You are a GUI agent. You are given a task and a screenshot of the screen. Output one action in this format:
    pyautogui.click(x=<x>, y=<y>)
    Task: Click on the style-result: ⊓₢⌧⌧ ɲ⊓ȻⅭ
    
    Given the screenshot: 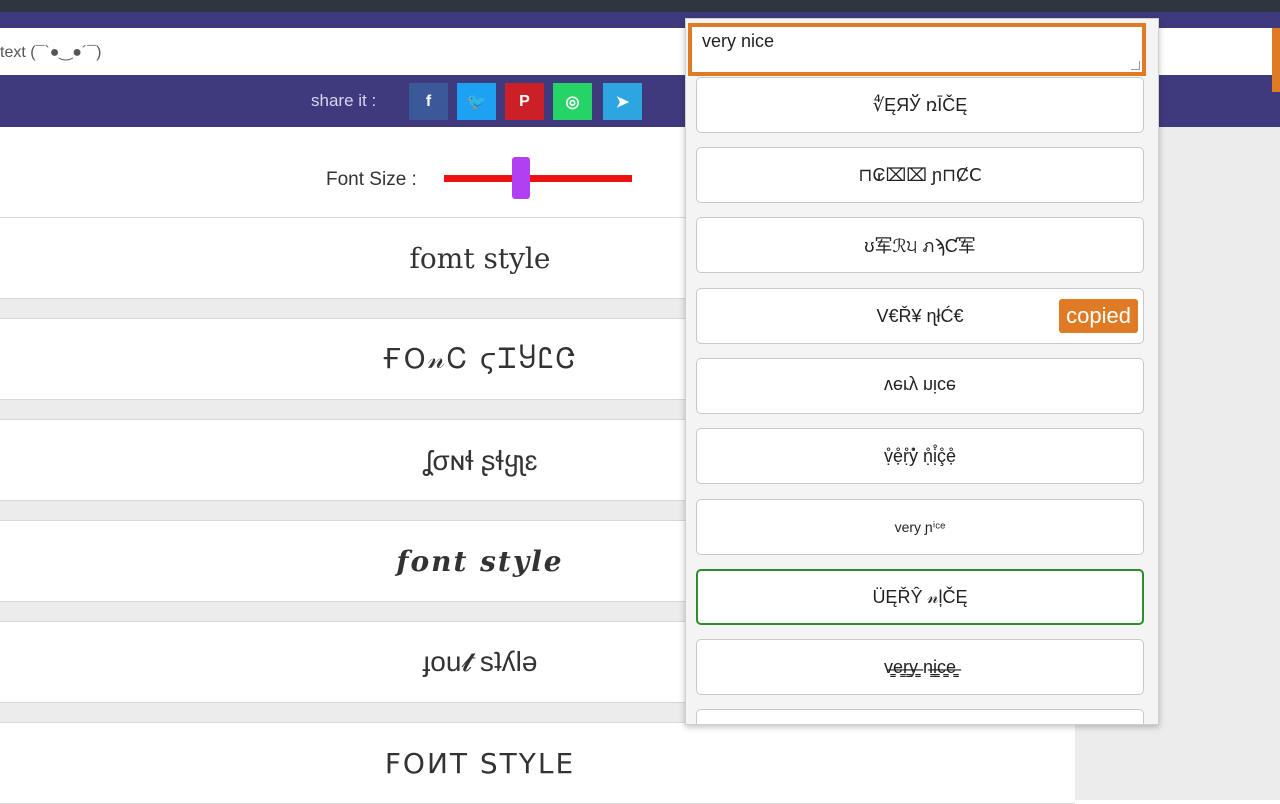 What is the action you would take?
    pyautogui.click(x=920, y=175)
    